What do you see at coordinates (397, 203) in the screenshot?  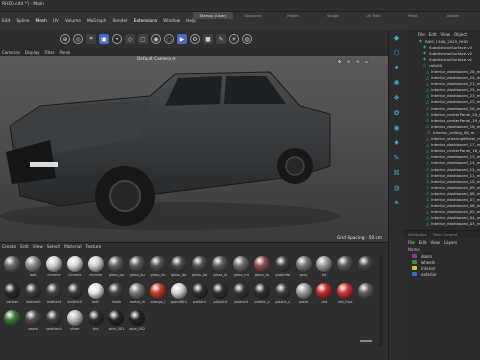 I see `light-object-icon: ☀` at bounding box center [397, 203].